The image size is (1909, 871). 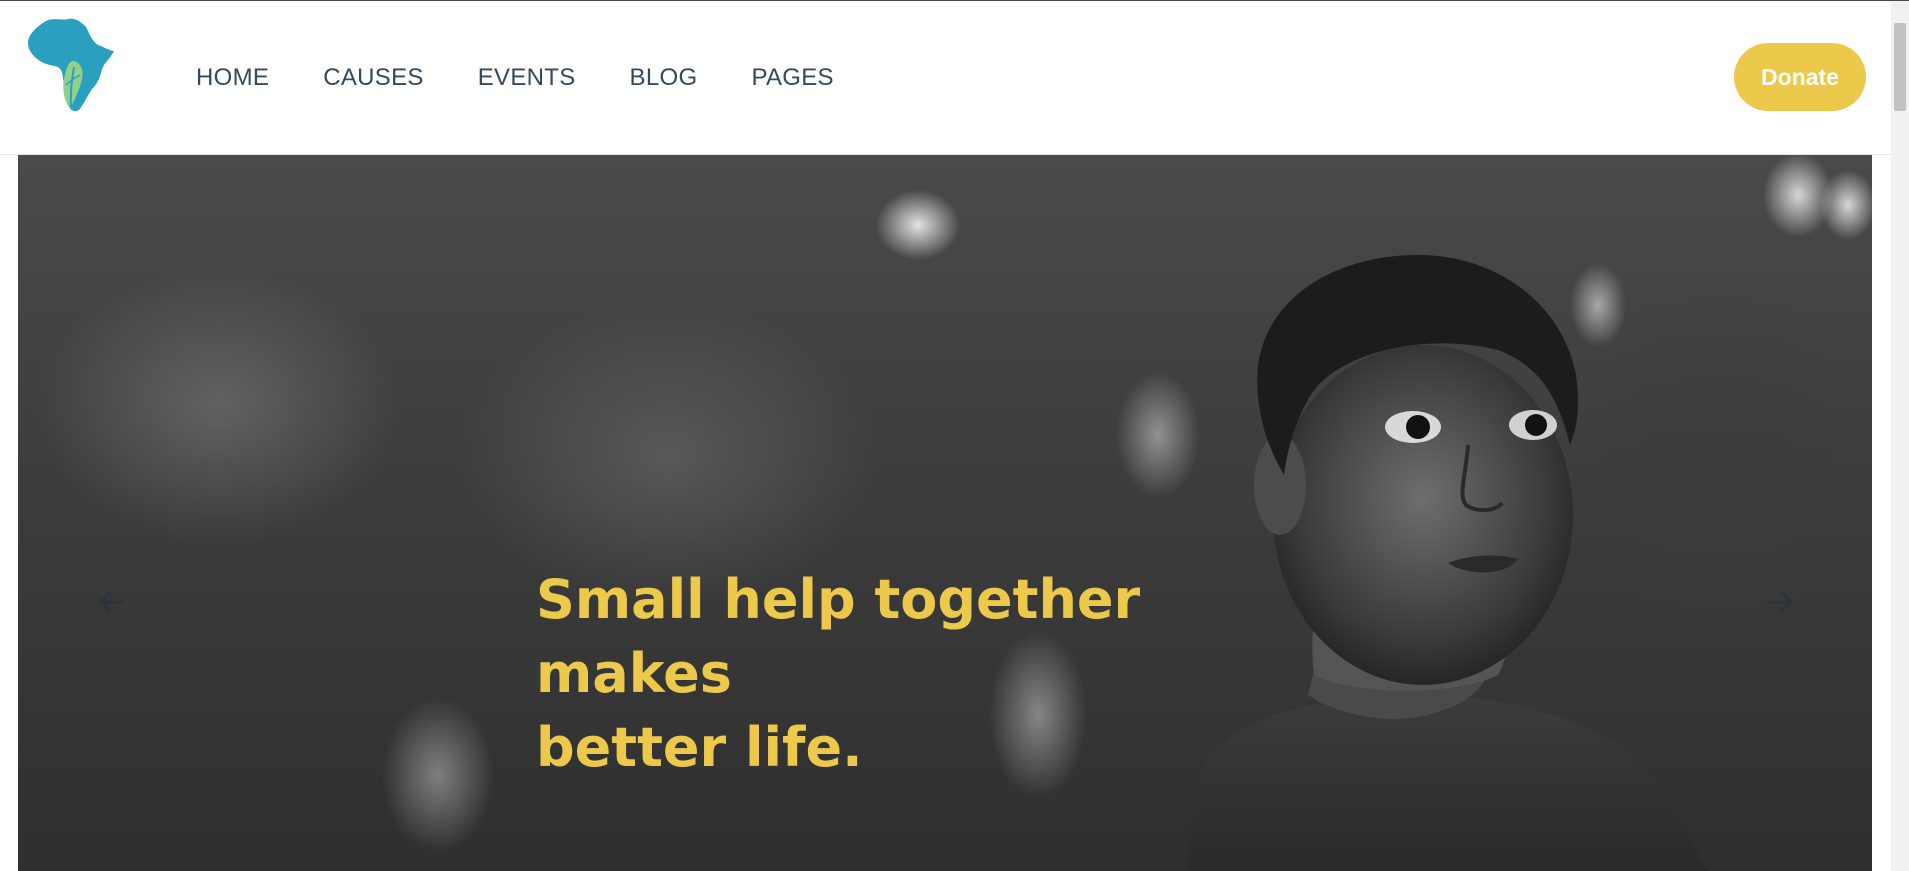 What do you see at coordinates (71, 65) in the screenshot?
I see `africa-logo` at bounding box center [71, 65].